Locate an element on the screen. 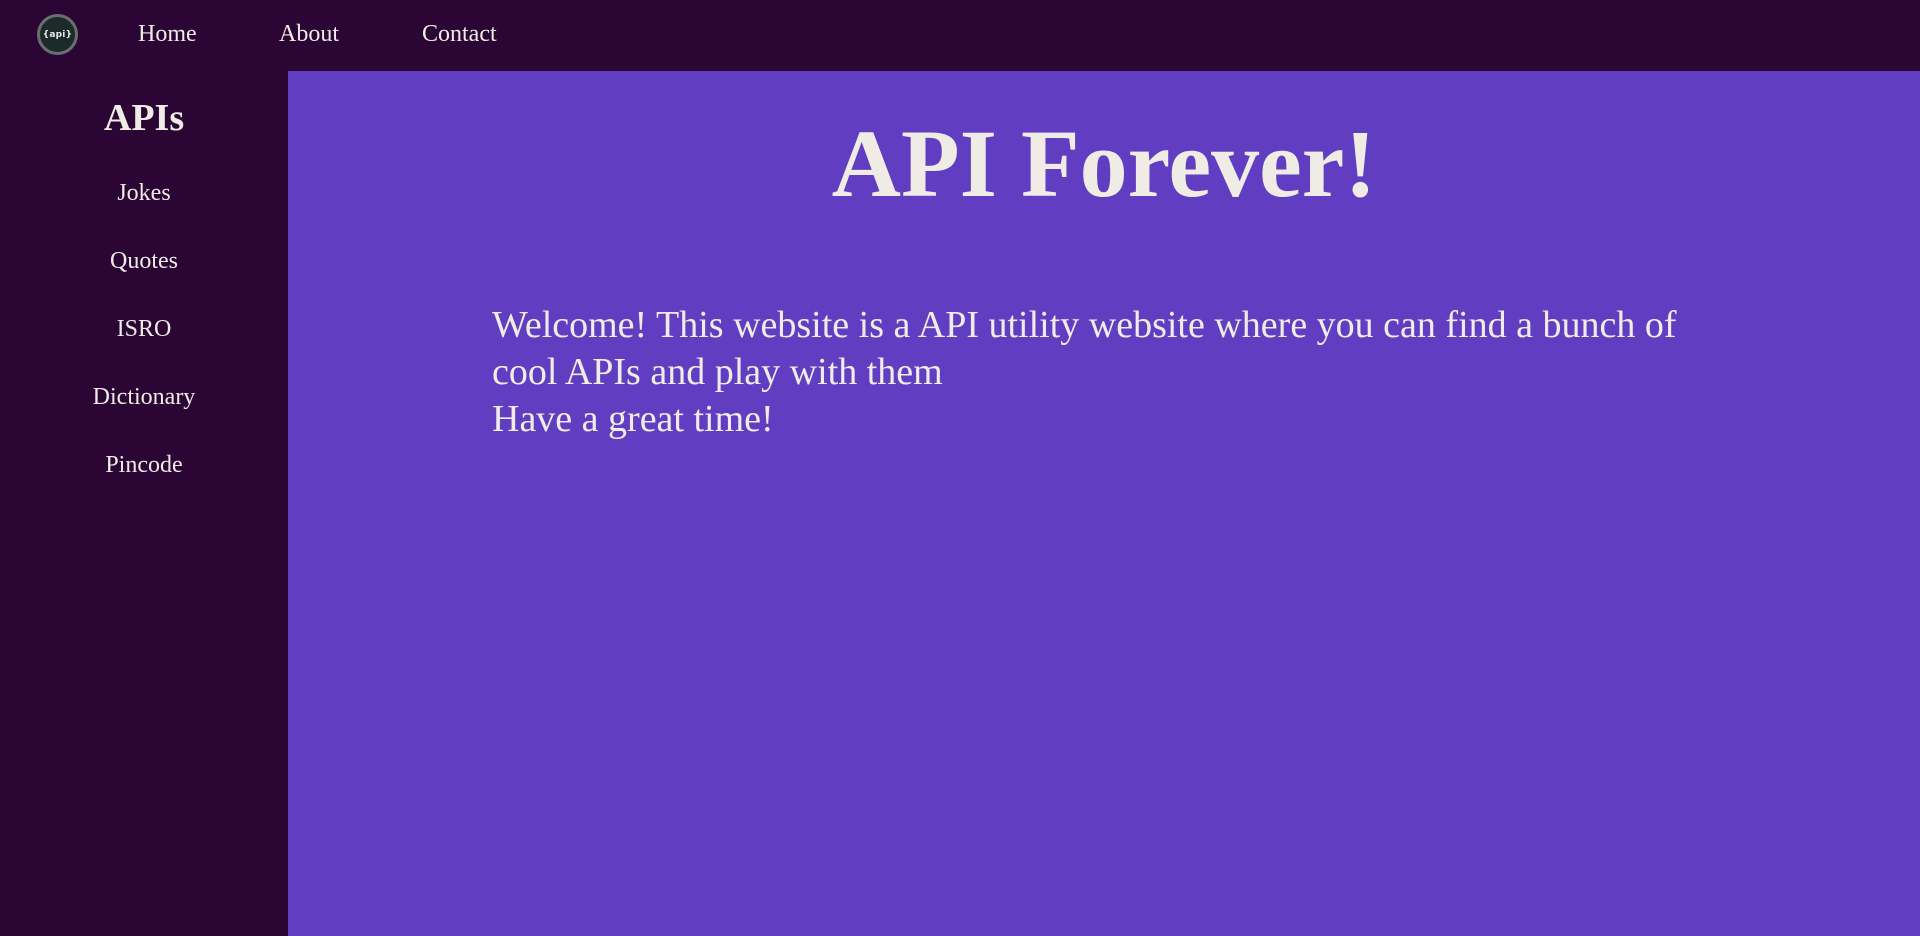  nav-about-link: About is located at coordinates (309, 34).